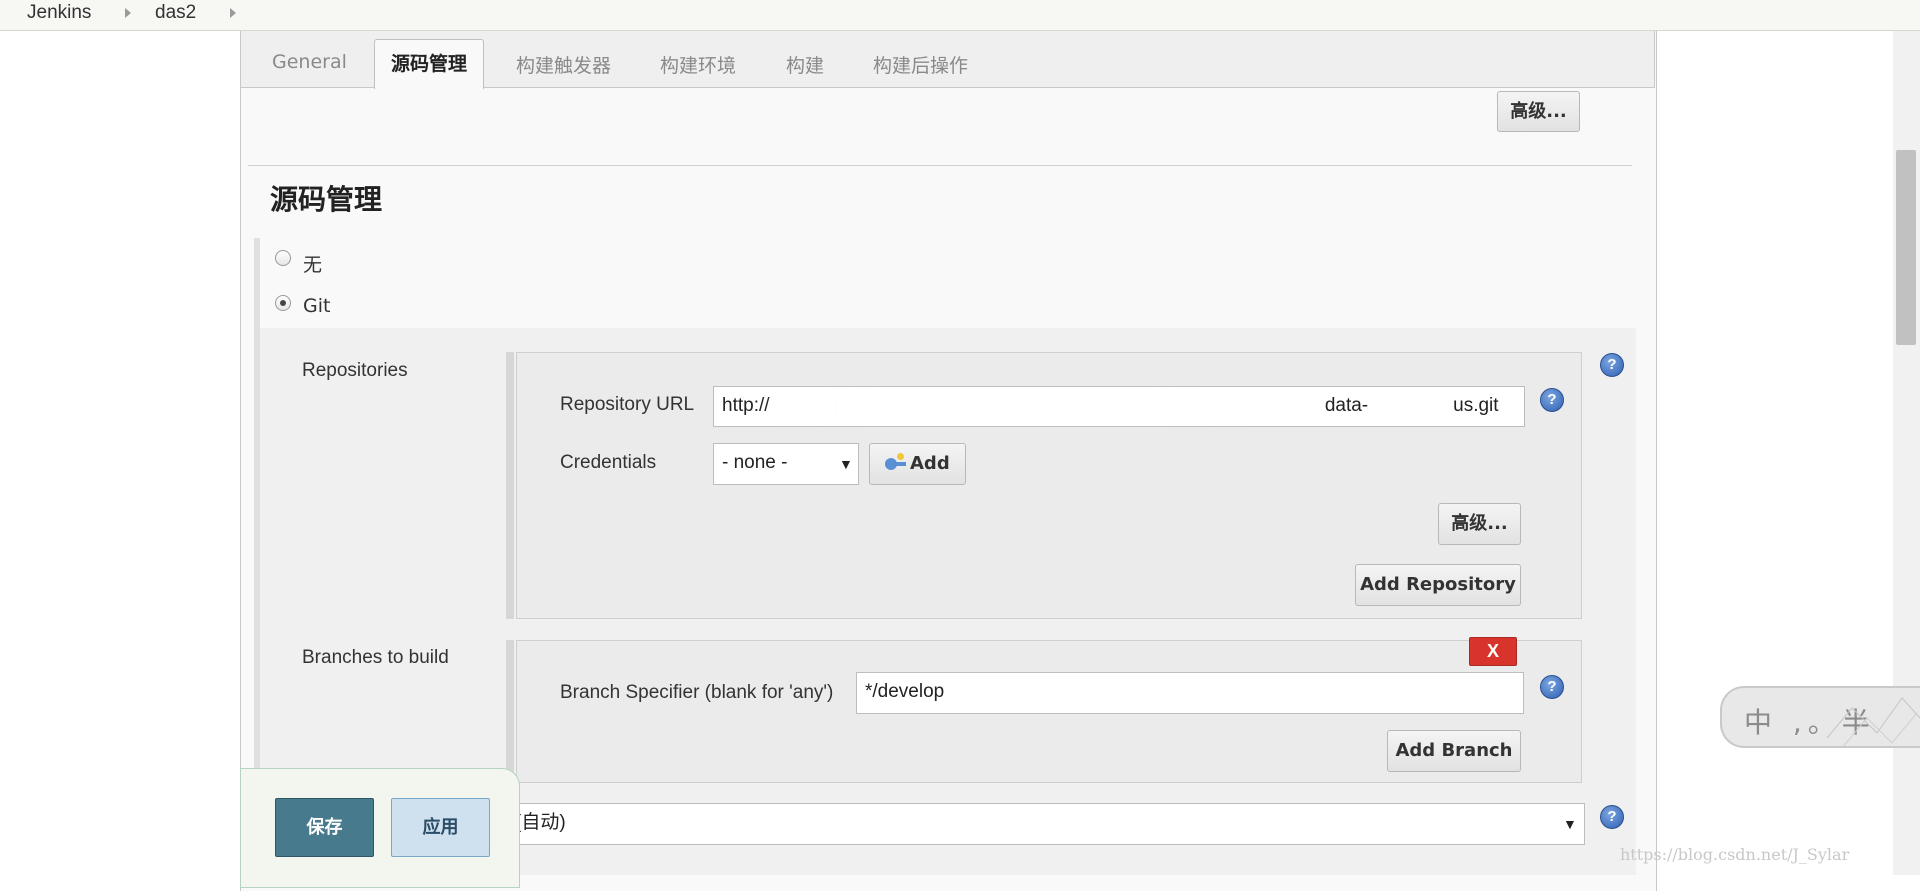  What do you see at coordinates (510, 485) in the screenshot?
I see `repo-indent-bar` at bounding box center [510, 485].